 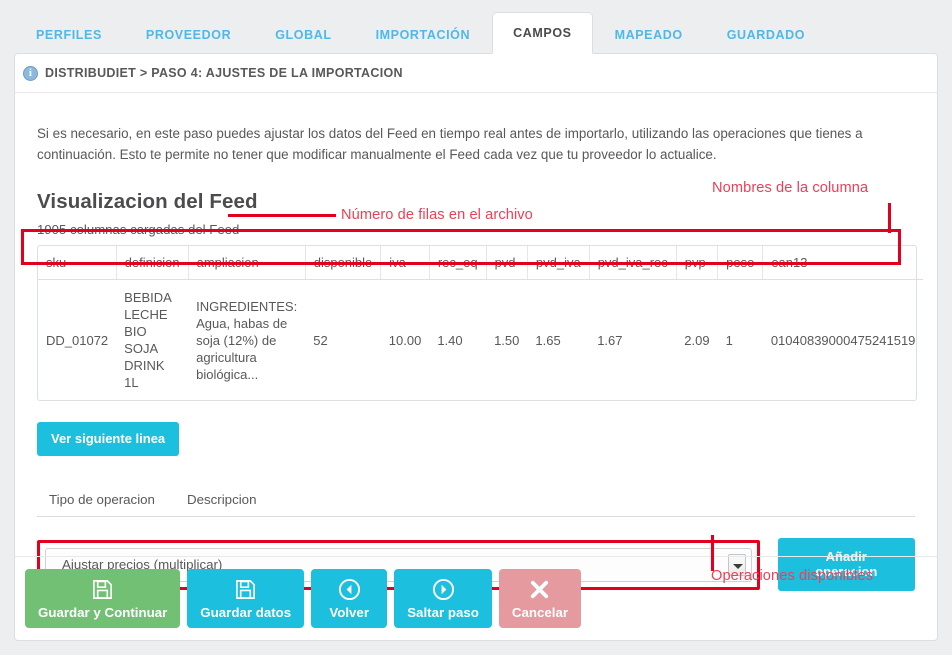 What do you see at coordinates (148, 340) in the screenshot?
I see `cell-definicion: BEBIDA LECHE BIO SOJA DRINK 1L` at bounding box center [148, 340].